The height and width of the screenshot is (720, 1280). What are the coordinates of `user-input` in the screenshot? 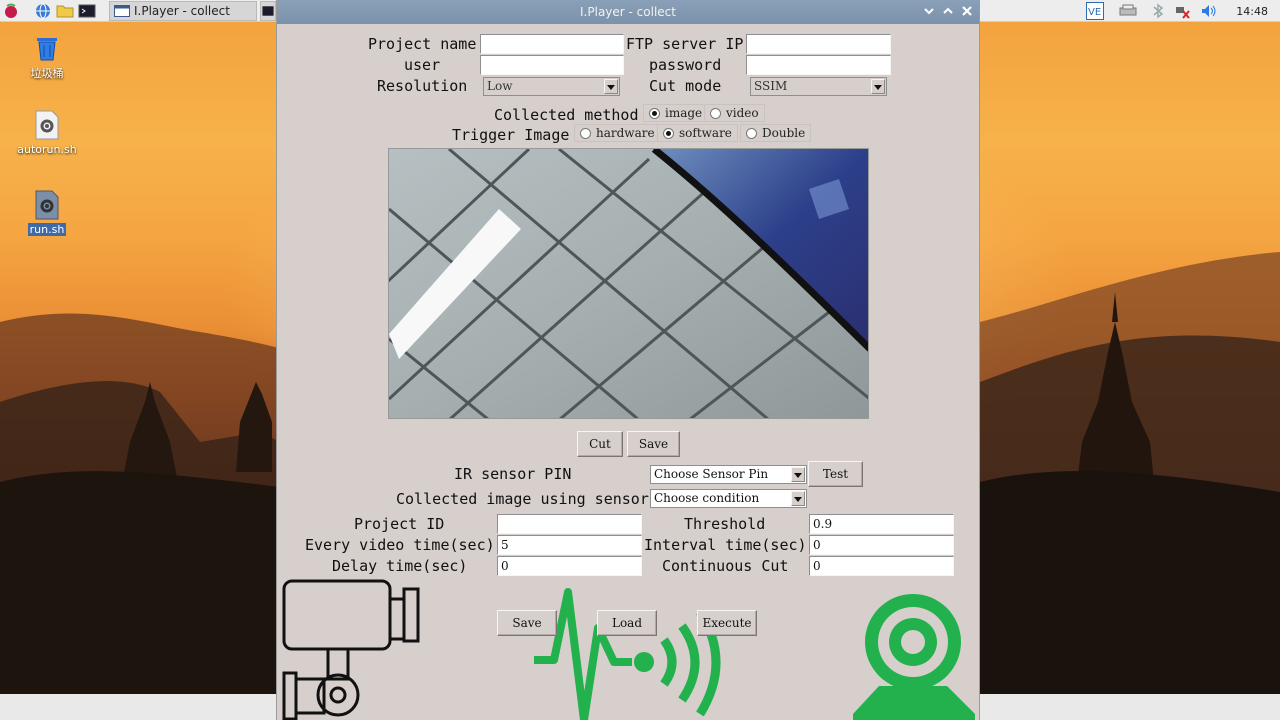 It's located at (552, 65).